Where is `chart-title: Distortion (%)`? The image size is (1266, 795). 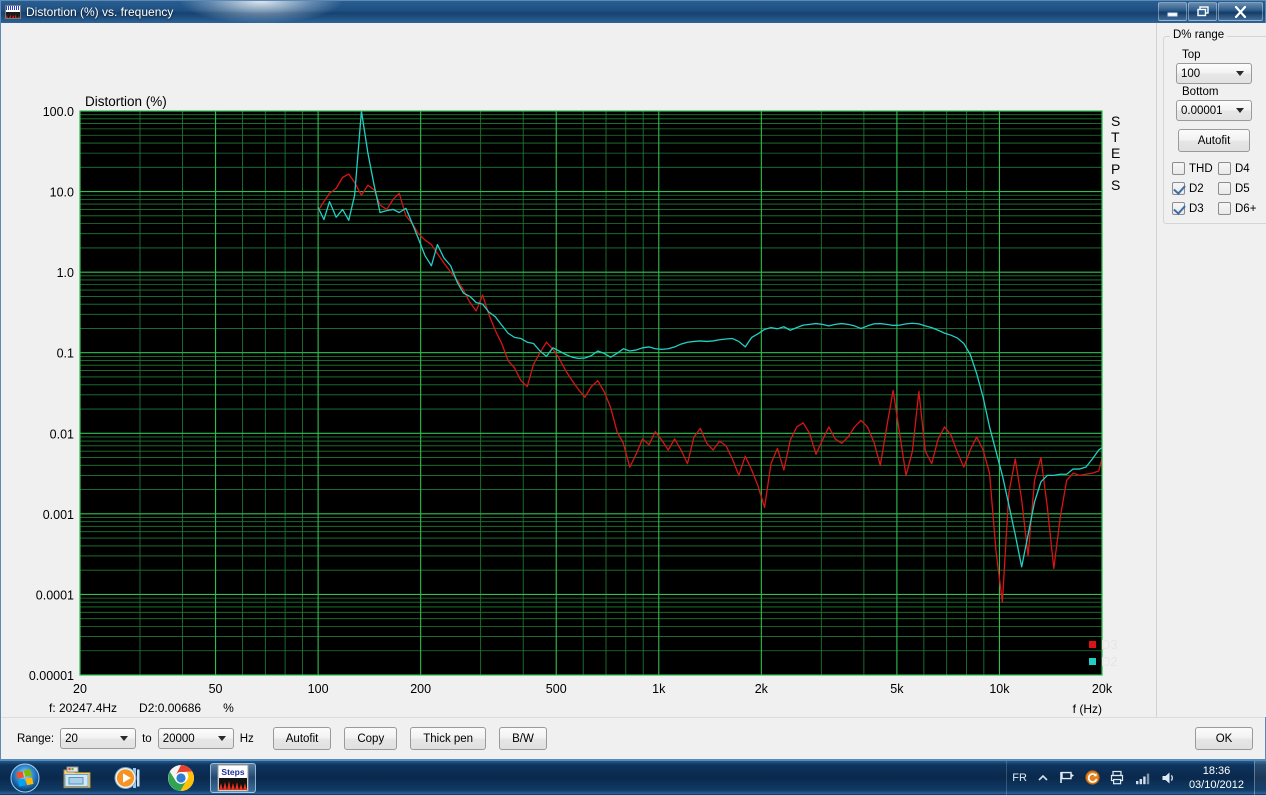 chart-title: Distortion (%) is located at coordinates (126, 101).